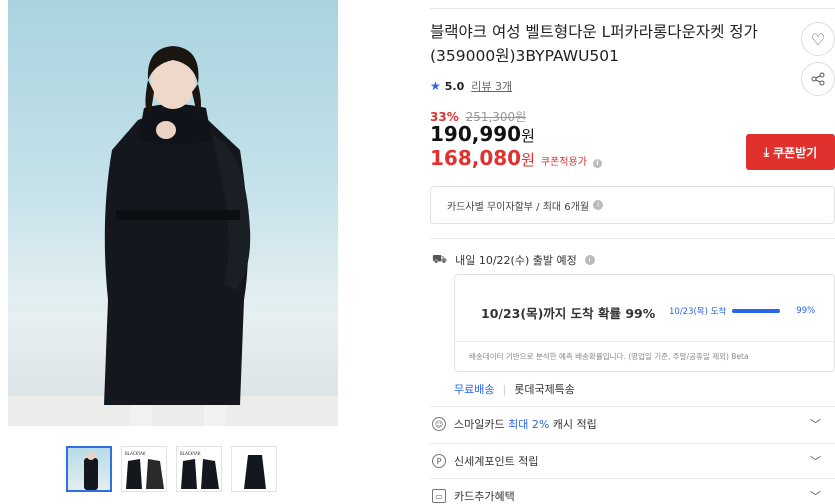 This screenshot has height=504, width=835. I want to click on thumbnail-3: BLACKYAK, so click(199, 469).